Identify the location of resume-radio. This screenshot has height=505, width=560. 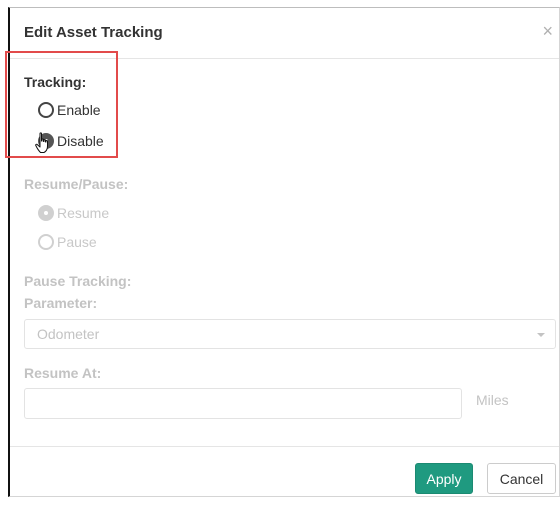
(46, 213).